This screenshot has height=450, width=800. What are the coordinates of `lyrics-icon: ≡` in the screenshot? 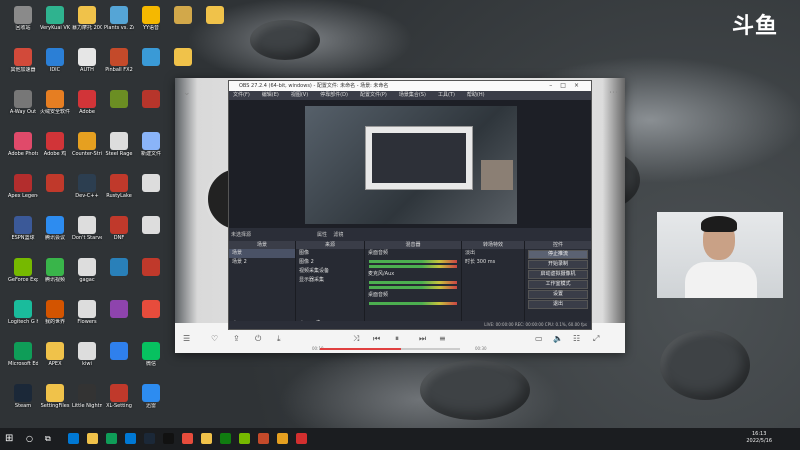 It's located at (442, 338).